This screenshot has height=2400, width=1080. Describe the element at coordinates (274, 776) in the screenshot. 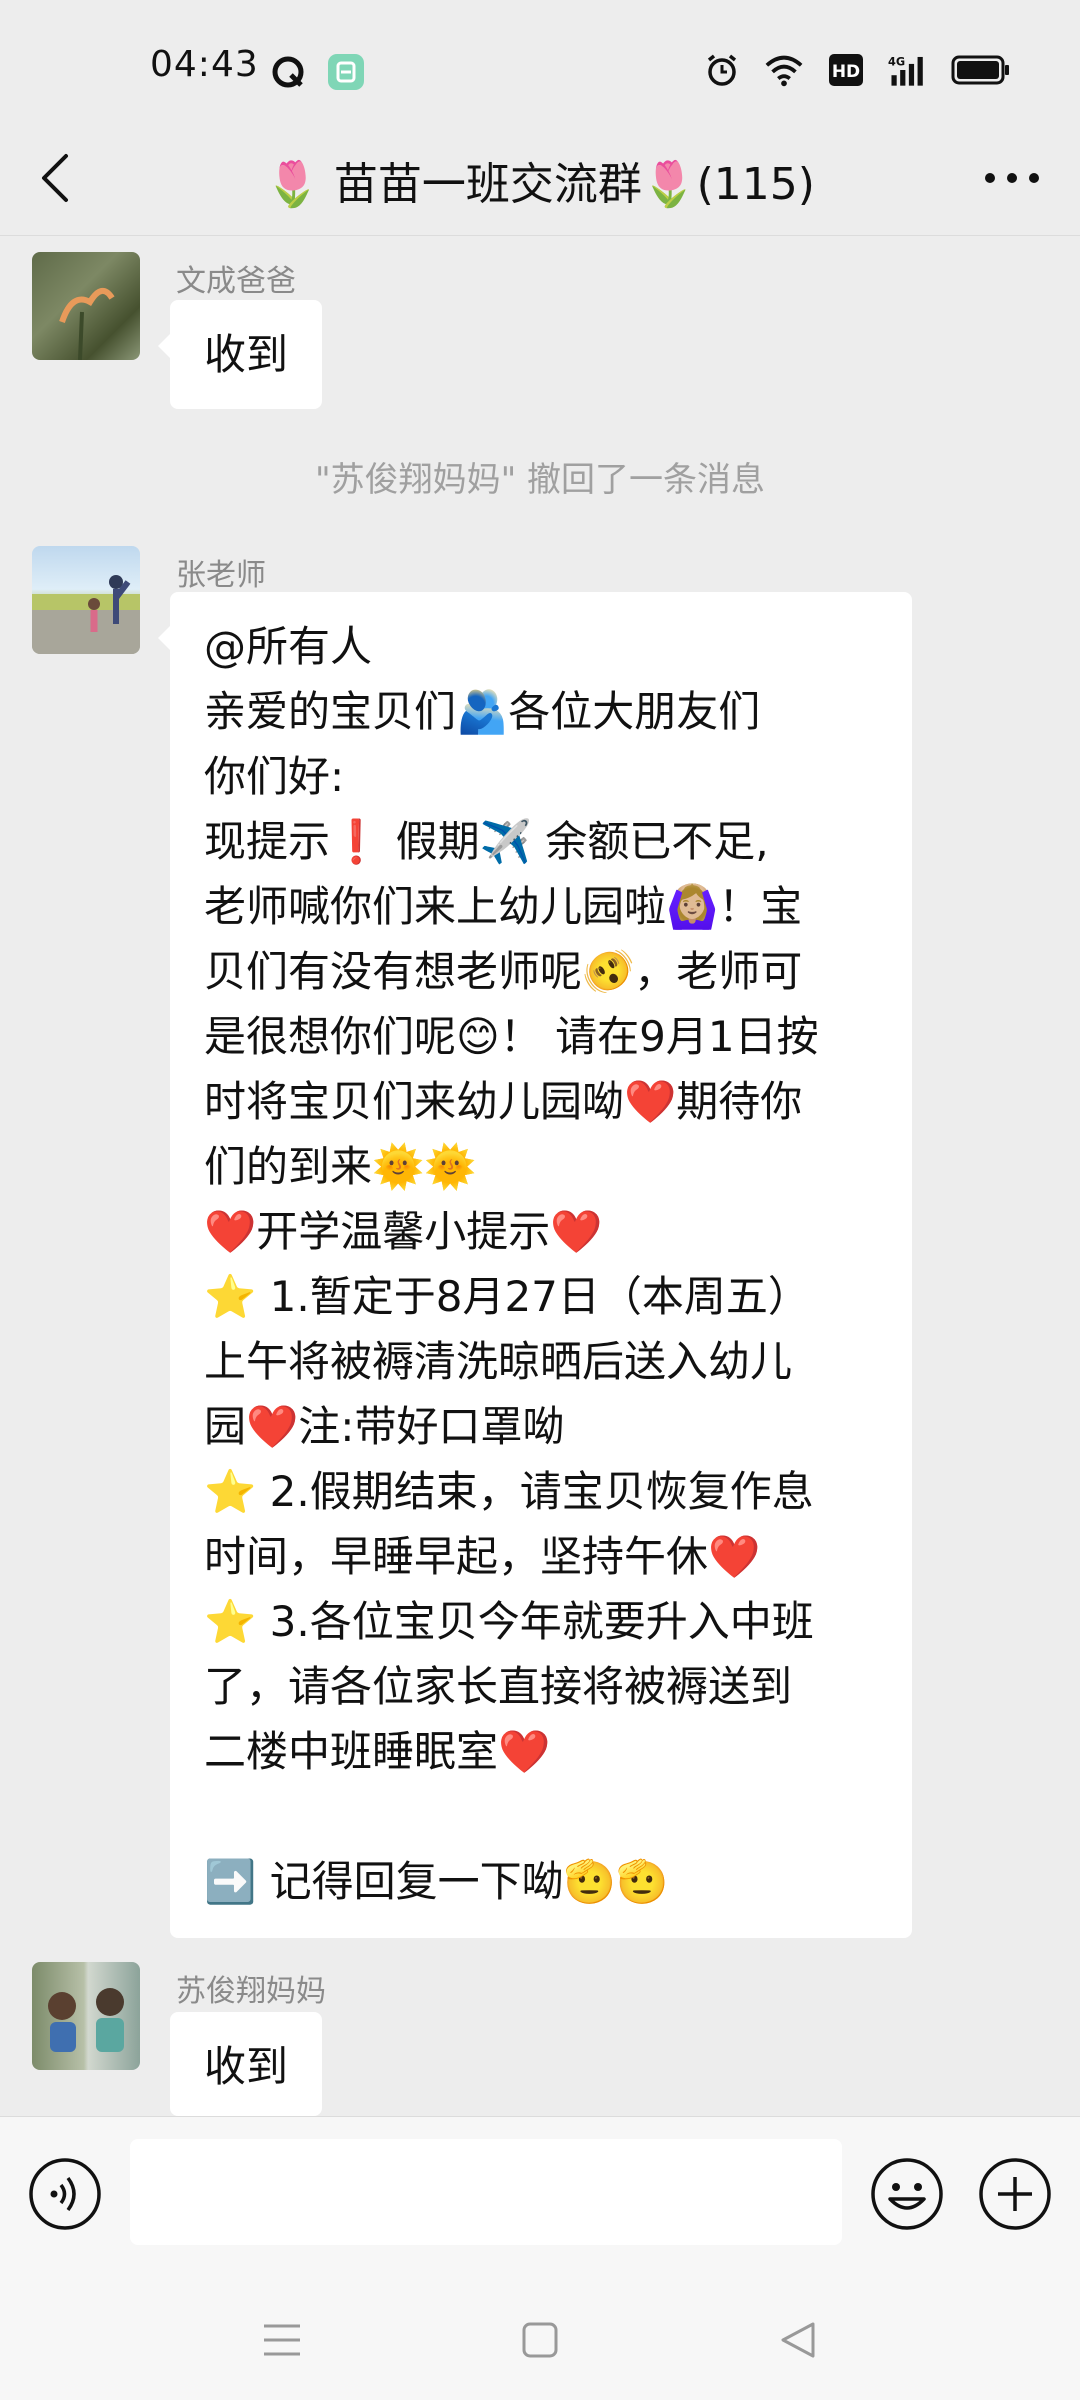

I see `message-line: 你们好:` at that location.